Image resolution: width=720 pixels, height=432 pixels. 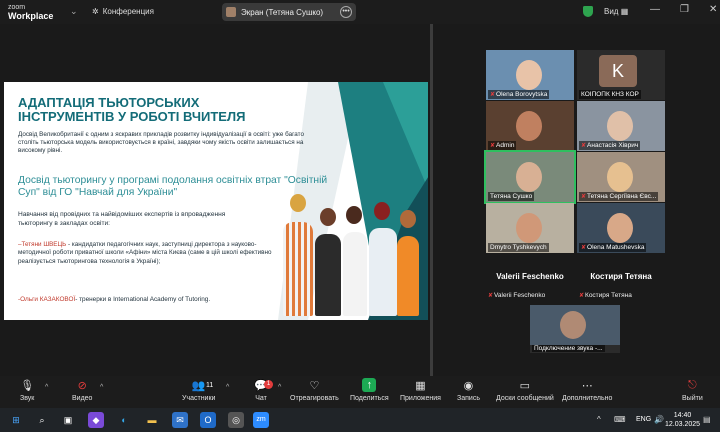 What do you see at coordinates (16, 420) in the screenshot?
I see `windows-start-icon: ⊞` at bounding box center [16, 420].